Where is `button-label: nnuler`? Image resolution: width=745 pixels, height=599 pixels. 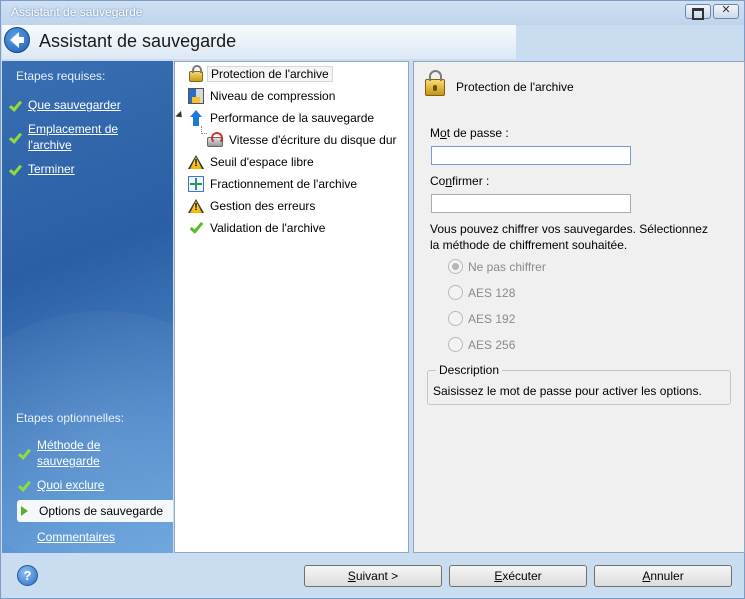
button-label: nnuler is located at coordinates (667, 576).